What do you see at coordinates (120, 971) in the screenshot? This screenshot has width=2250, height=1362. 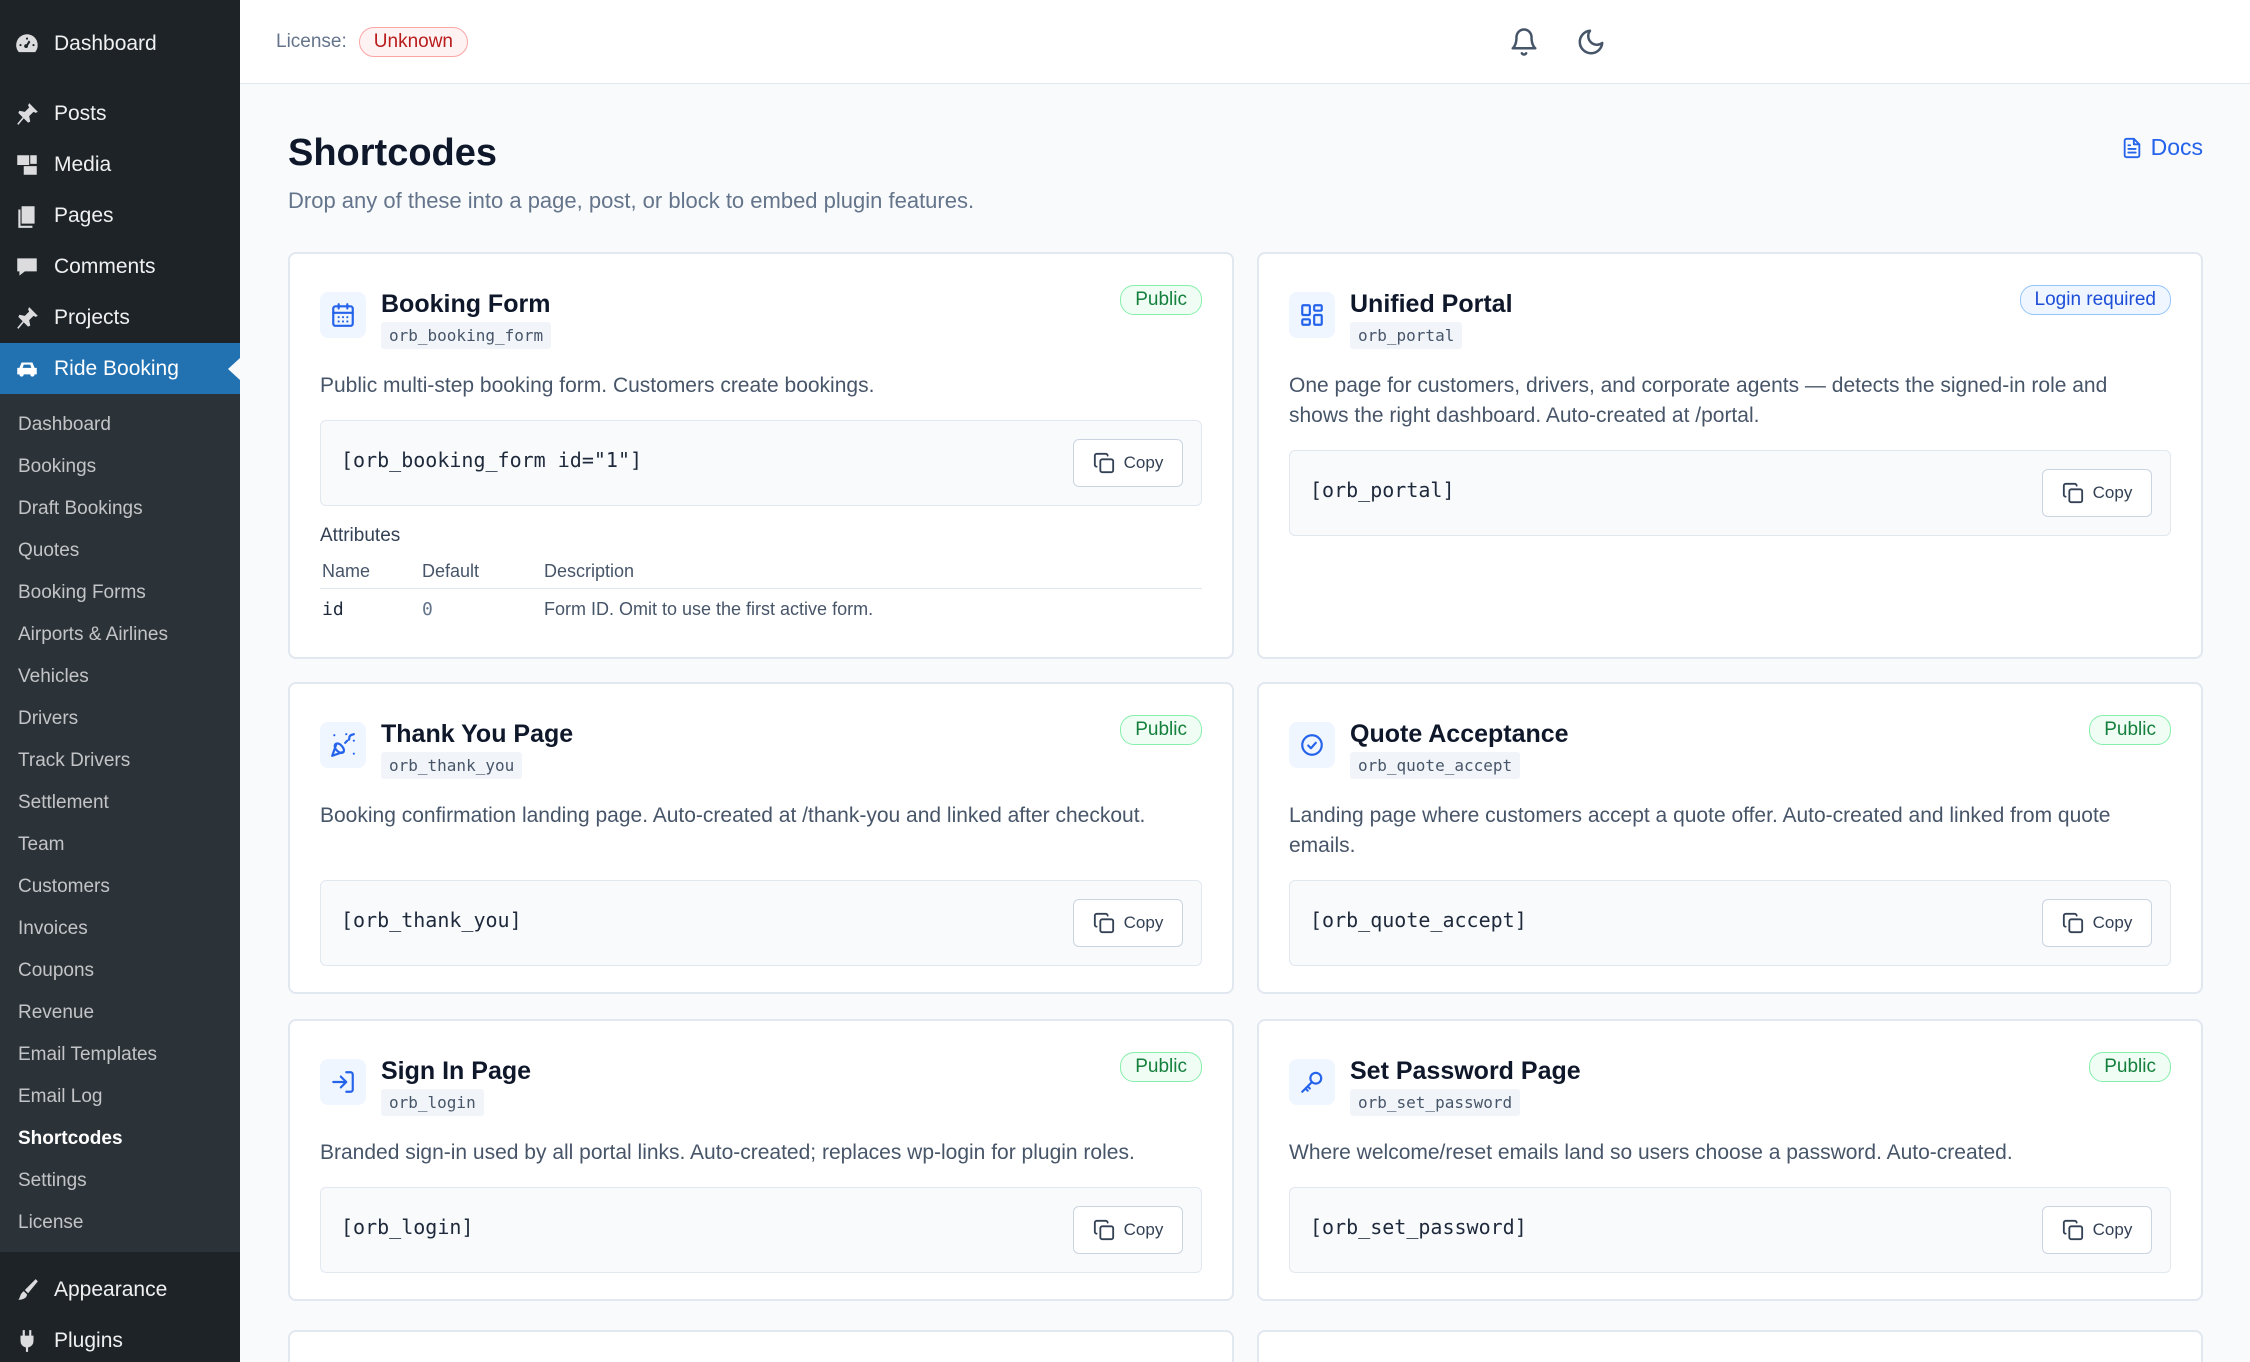 I see `submenu-item-coupons: Coupons` at bounding box center [120, 971].